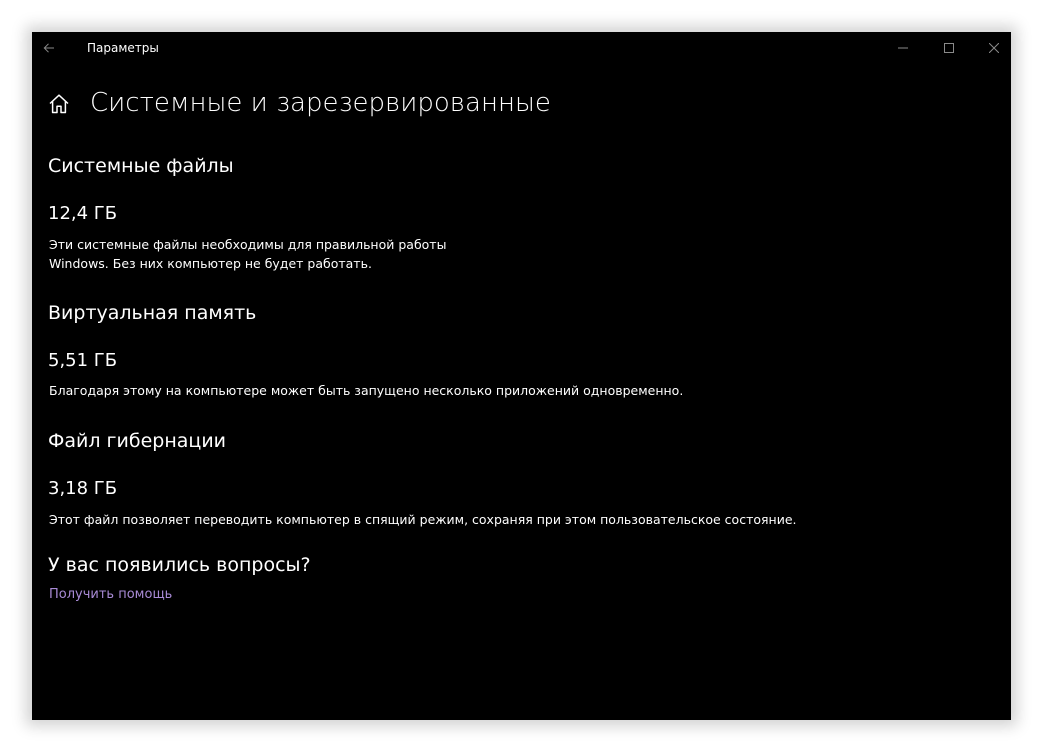 Image resolution: width=1043 pixels, height=752 pixels. I want to click on back-arrow-icon, so click(48, 48).